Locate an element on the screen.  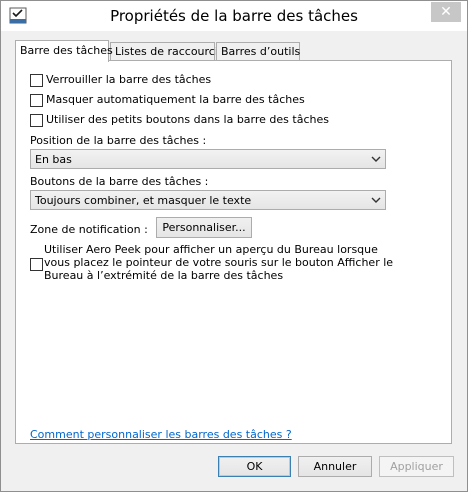
autohide-taskbar-checkbox is located at coordinates (36, 100).